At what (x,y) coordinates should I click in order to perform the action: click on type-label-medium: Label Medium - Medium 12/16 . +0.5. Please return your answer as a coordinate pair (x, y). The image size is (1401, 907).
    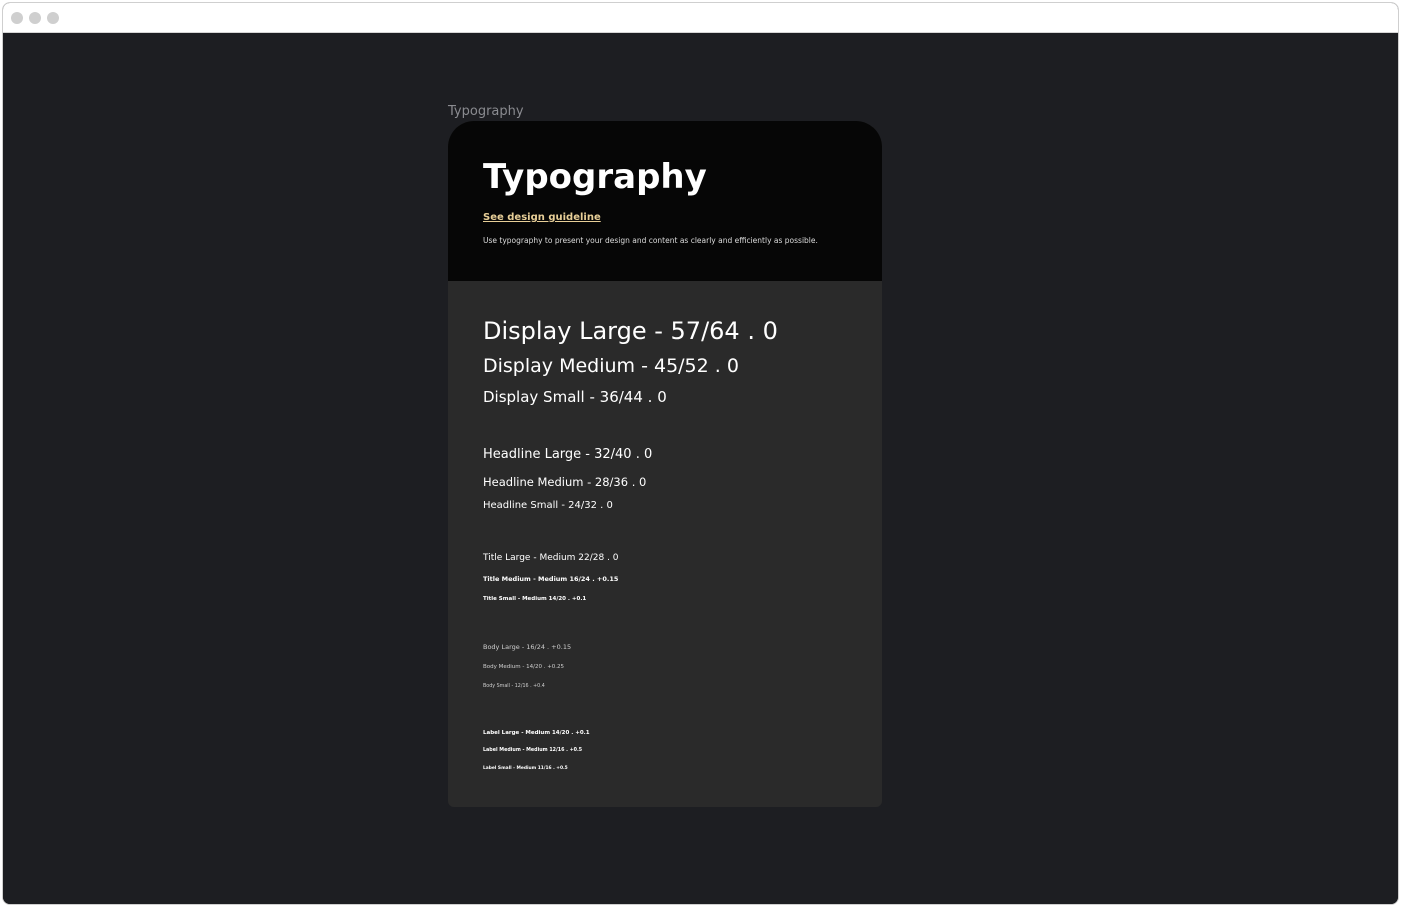
    Looking at the image, I should click on (533, 750).